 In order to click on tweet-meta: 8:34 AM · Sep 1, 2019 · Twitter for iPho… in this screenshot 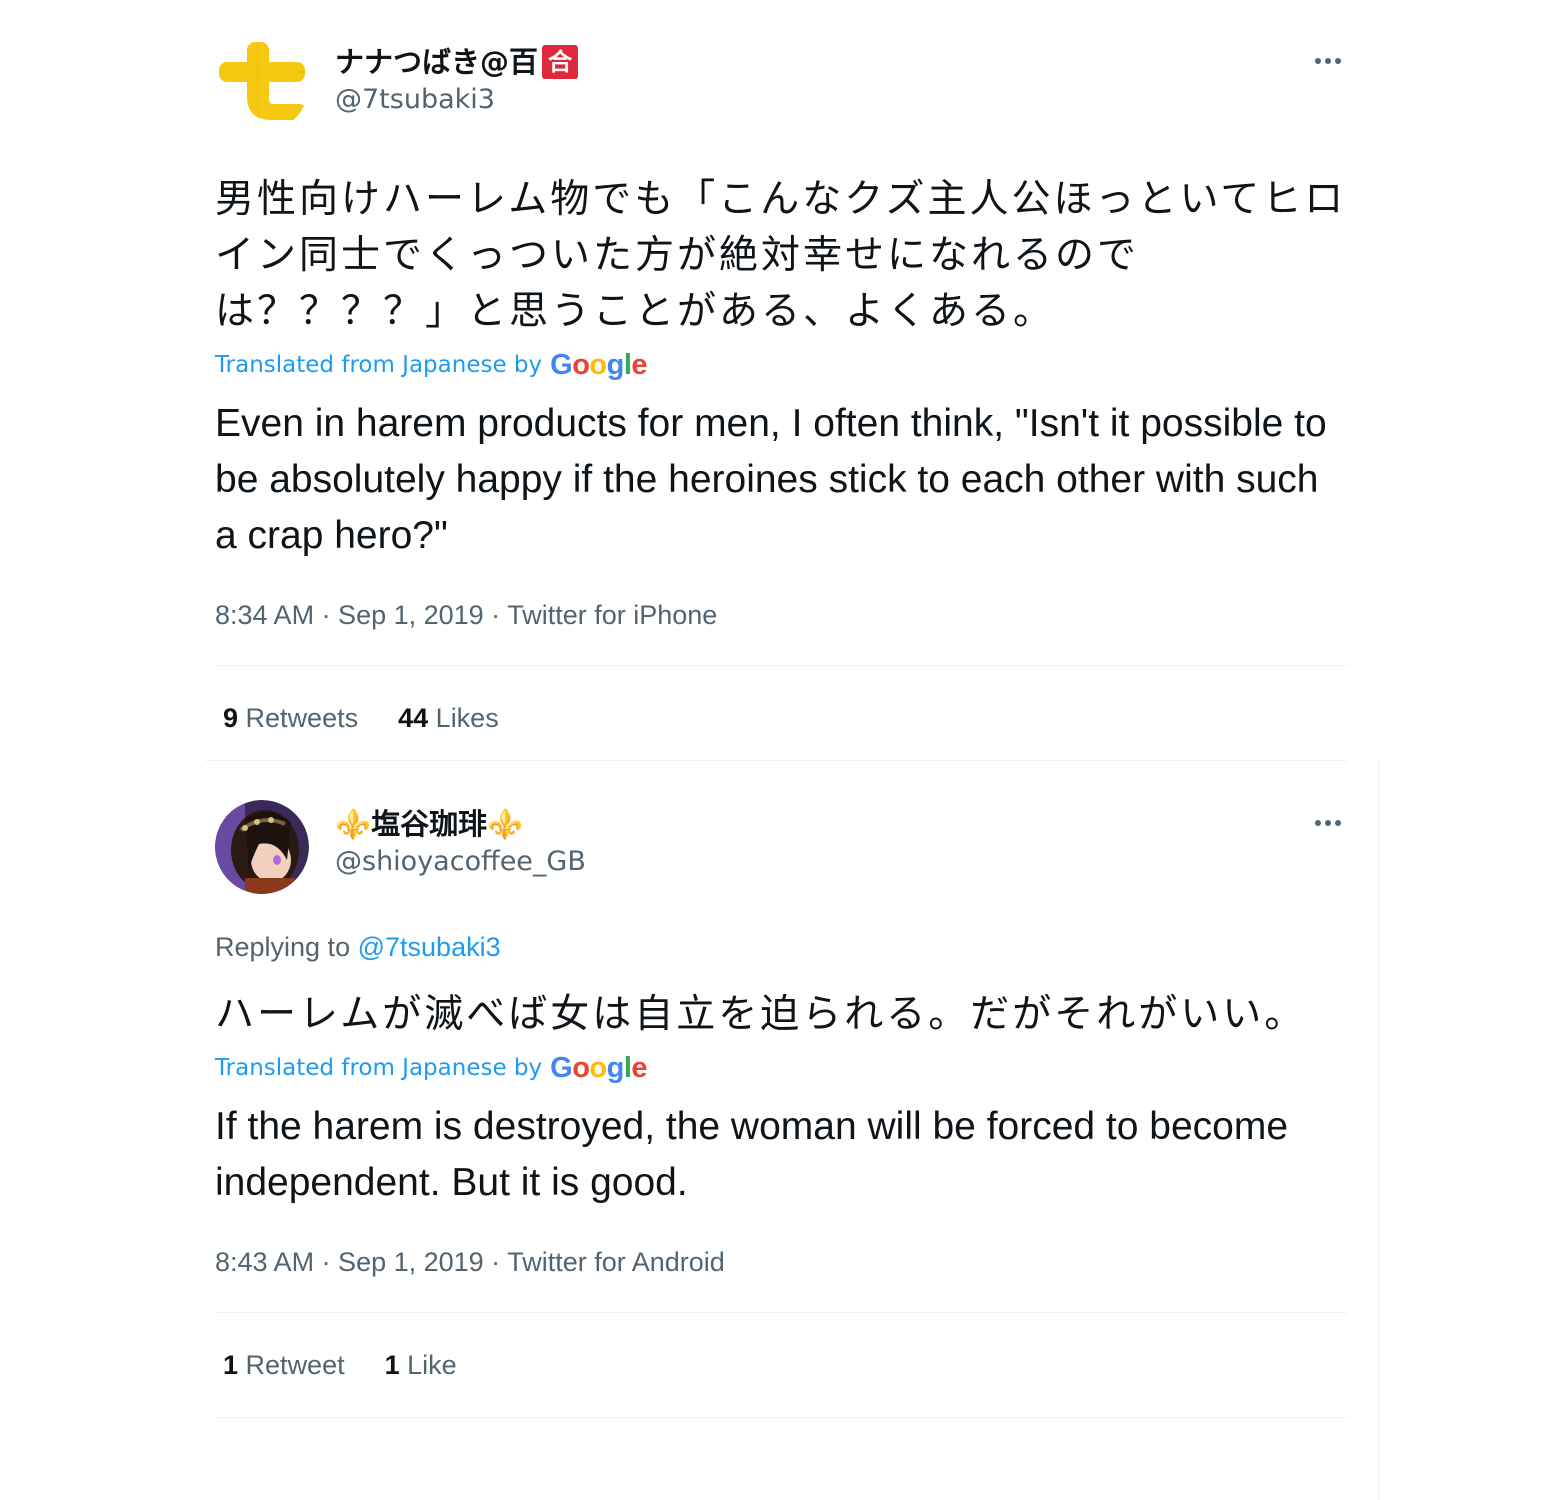, I will do `click(781, 615)`.